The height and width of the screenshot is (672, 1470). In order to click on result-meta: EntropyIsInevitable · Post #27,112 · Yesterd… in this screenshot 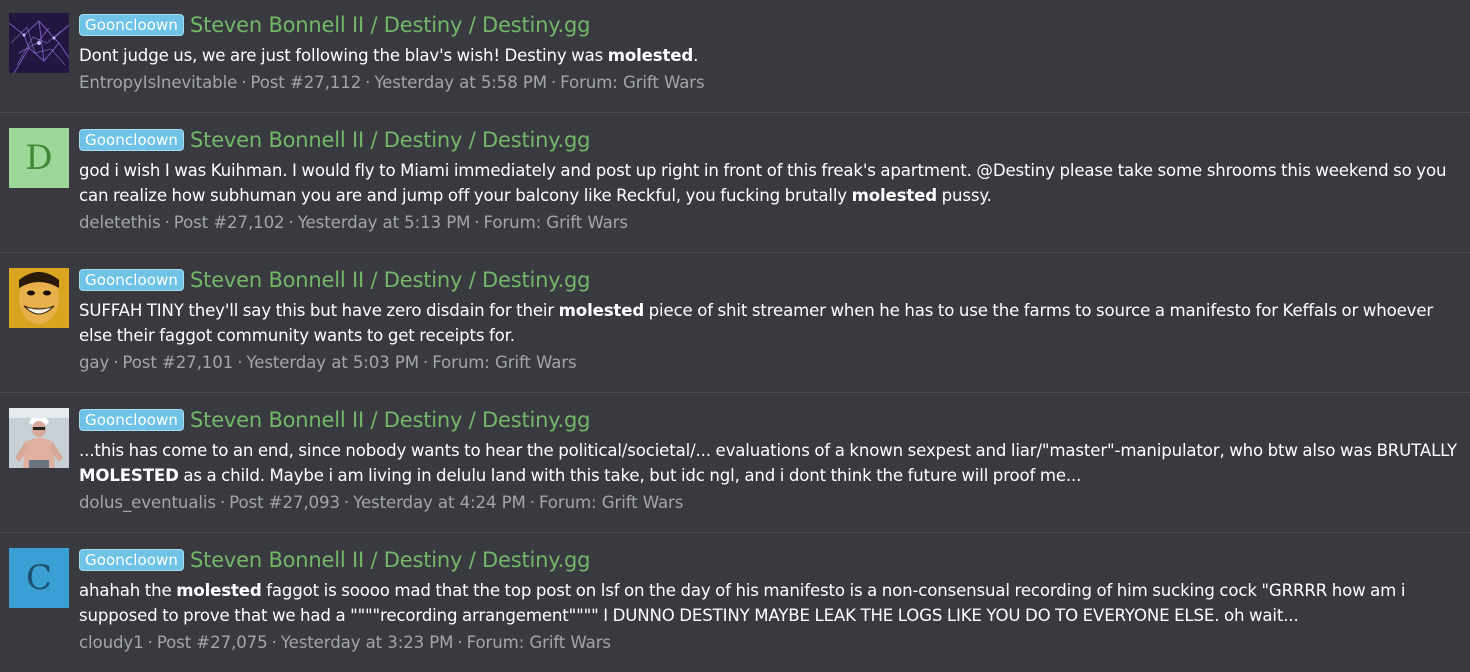, I will do `click(770, 83)`.